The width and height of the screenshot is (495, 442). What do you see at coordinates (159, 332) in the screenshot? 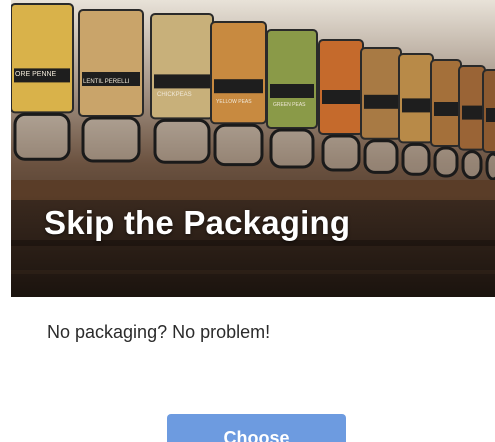
I see `card-description: No packaging? No problem!` at bounding box center [159, 332].